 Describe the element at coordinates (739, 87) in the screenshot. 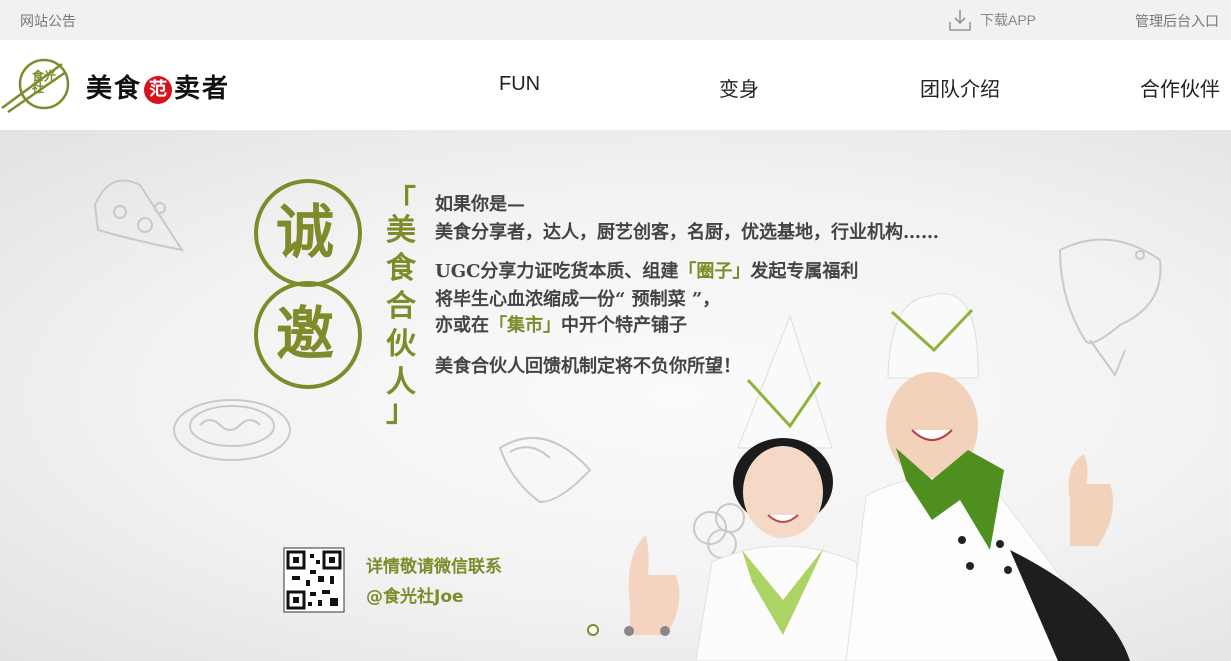

I see `nav-transform: 变身` at that location.